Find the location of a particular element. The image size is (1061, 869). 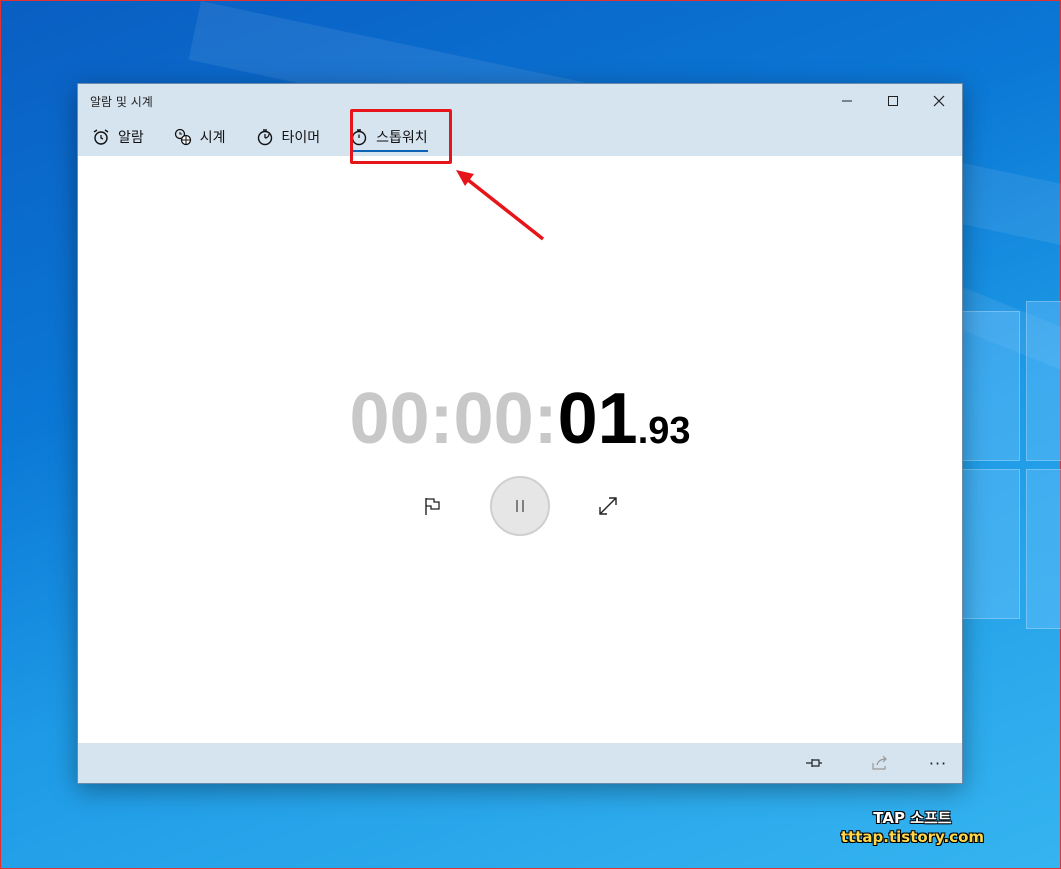

expand-button is located at coordinates (608, 506).